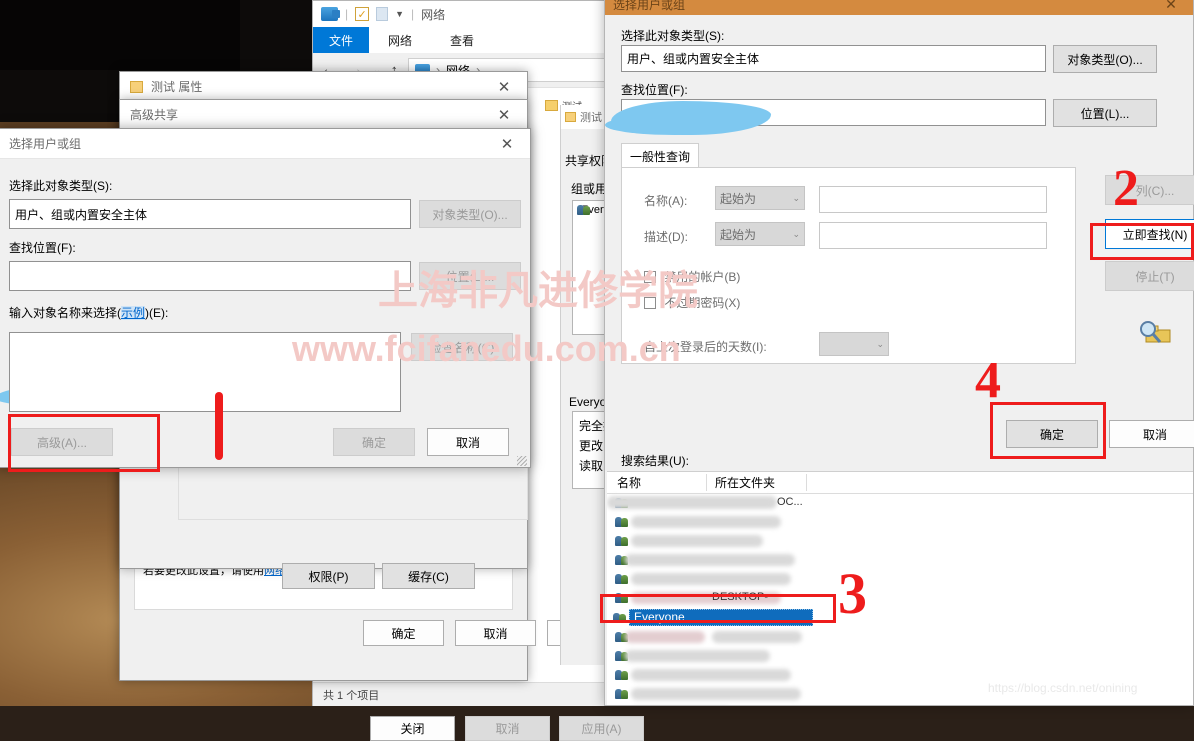  What do you see at coordinates (702, 303) in the screenshot?
I see `non-expiring-password-label: 不过期密码(X)` at bounding box center [702, 303].